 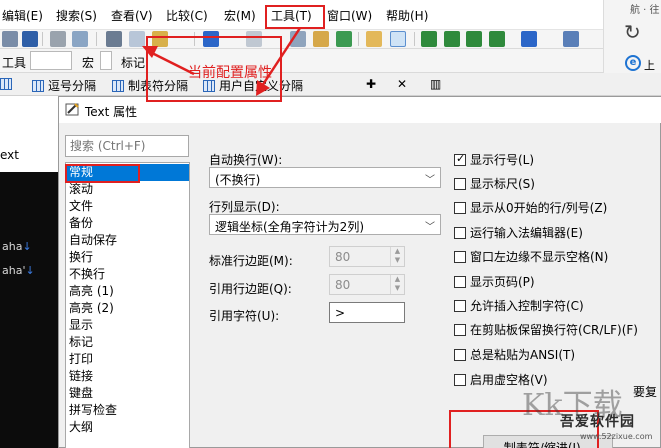 What do you see at coordinates (127, 291) in the screenshot?
I see `category-highlight-1: 高亮 (1)` at bounding box center [127, 291].